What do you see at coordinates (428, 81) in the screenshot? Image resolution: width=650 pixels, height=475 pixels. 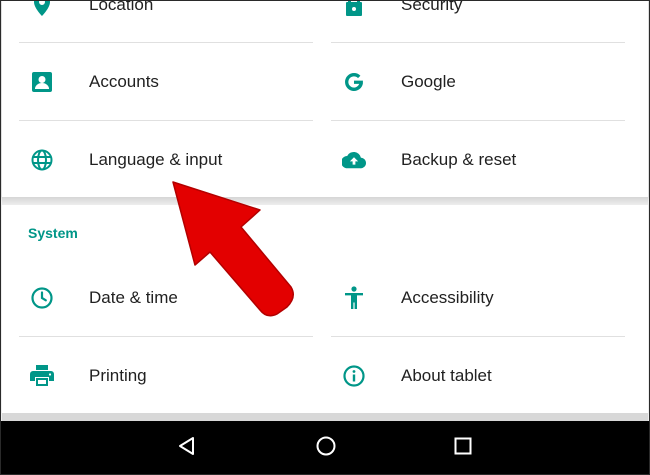 I see `settings-item-label: Google` at bounding box center [428, 81].